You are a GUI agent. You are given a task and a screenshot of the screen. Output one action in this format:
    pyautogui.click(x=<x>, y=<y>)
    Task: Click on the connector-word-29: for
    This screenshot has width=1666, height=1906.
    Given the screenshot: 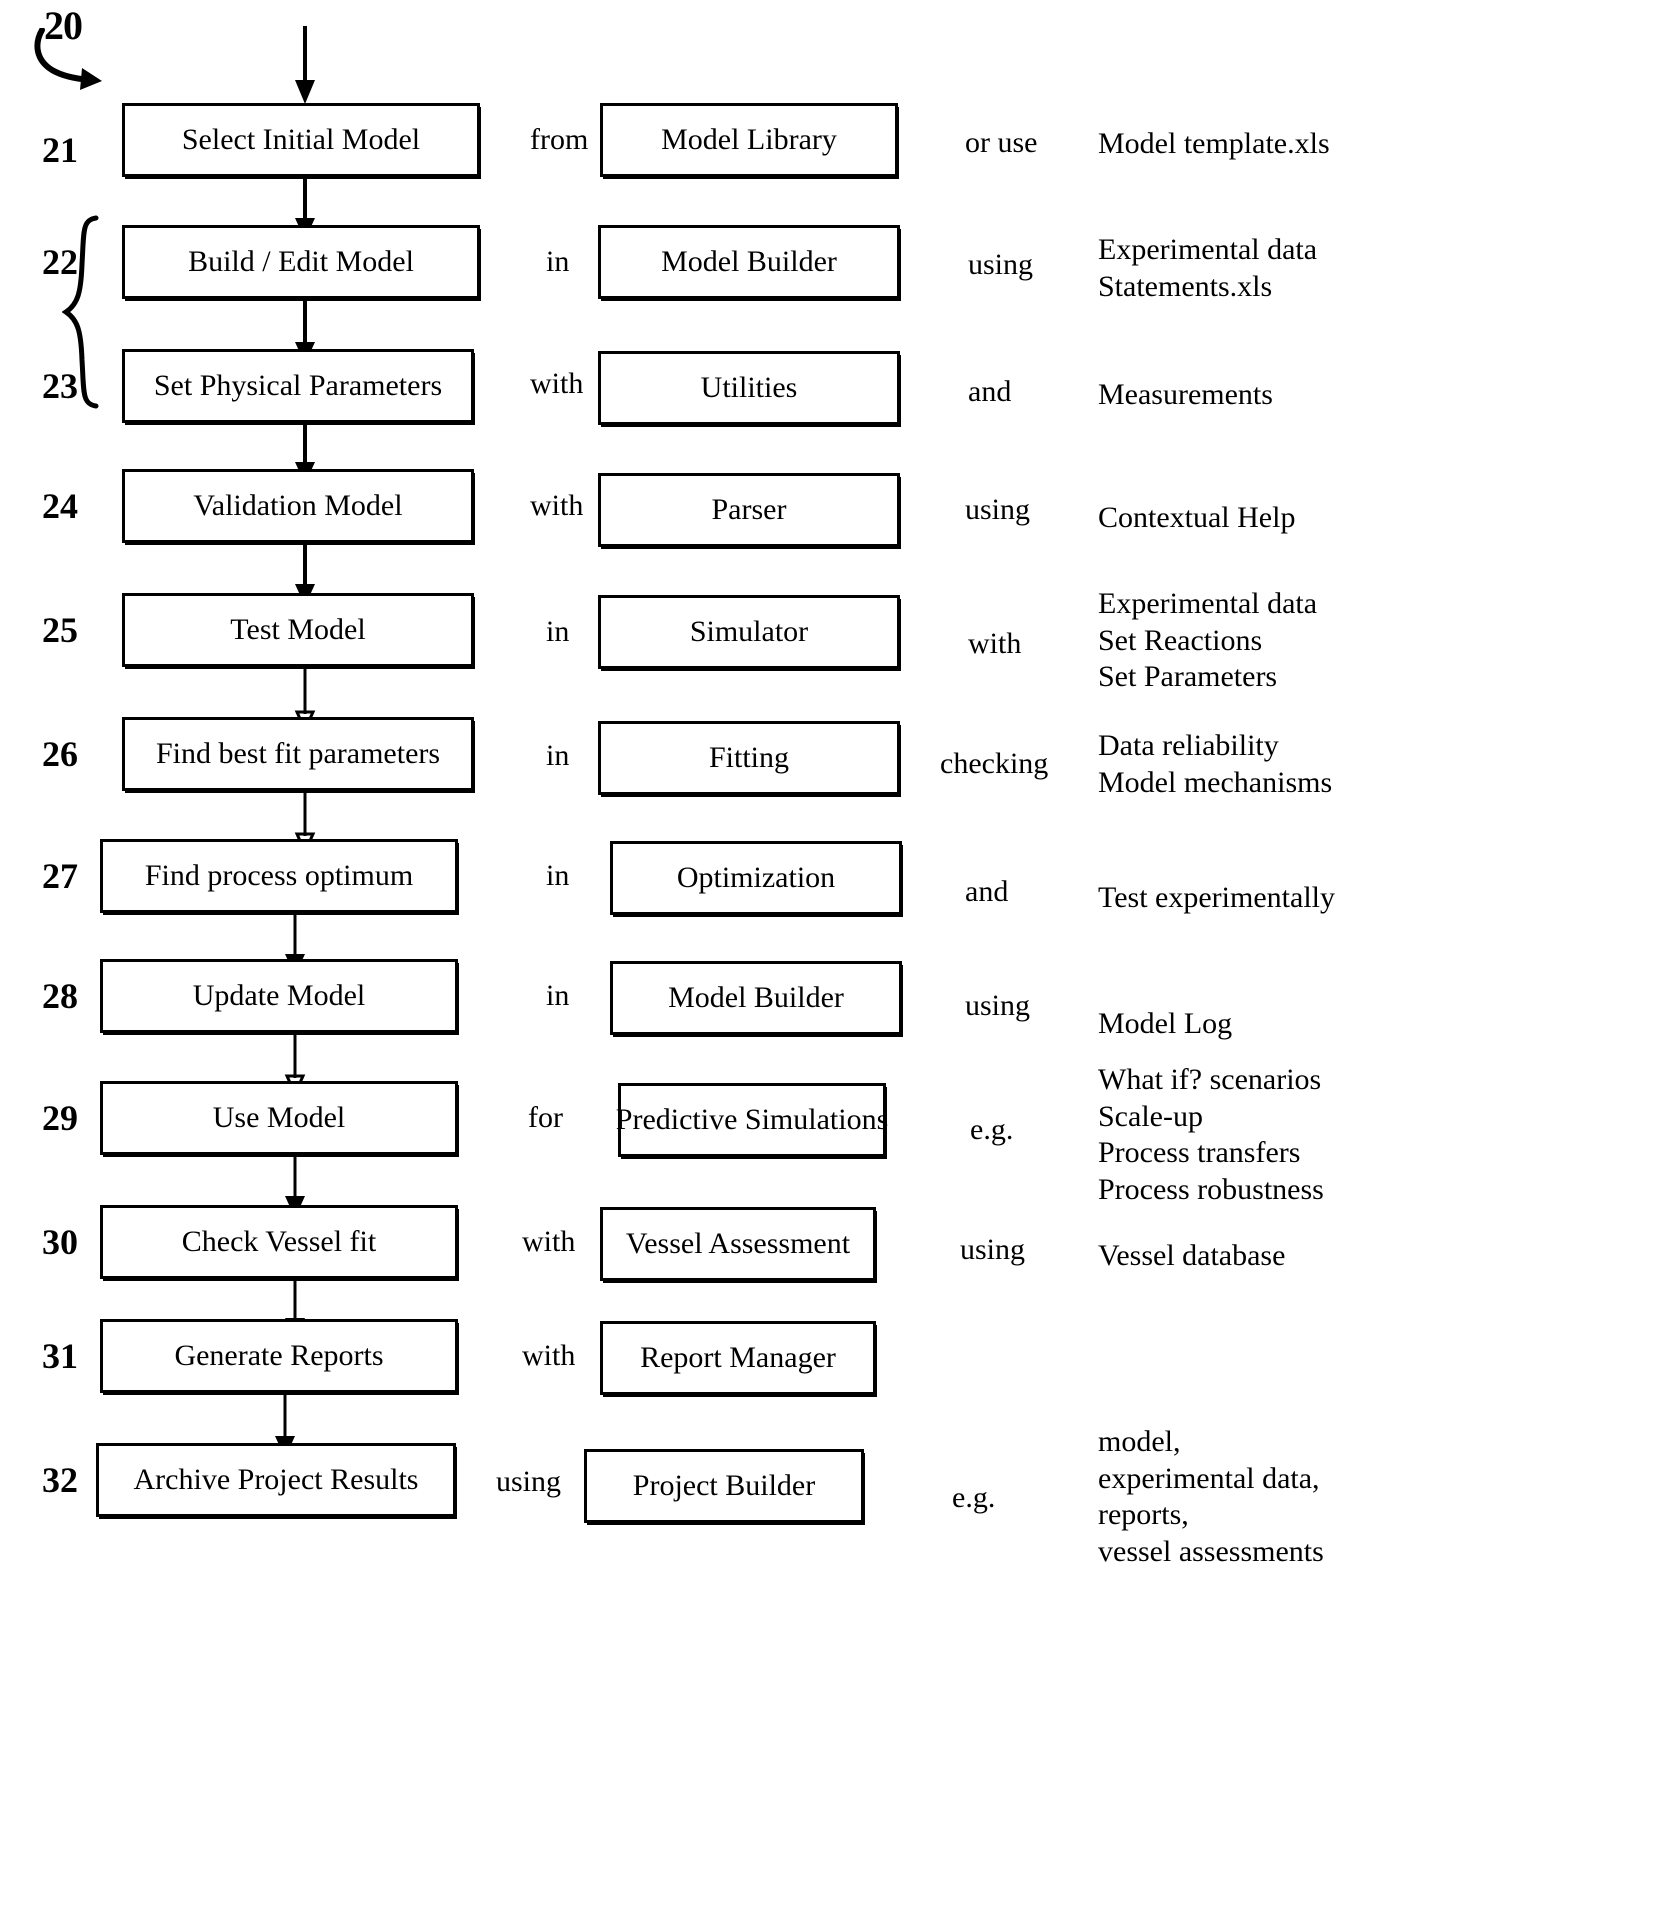 What is the action you would take?
    pyautogui.click(x=545, y=1117)
    